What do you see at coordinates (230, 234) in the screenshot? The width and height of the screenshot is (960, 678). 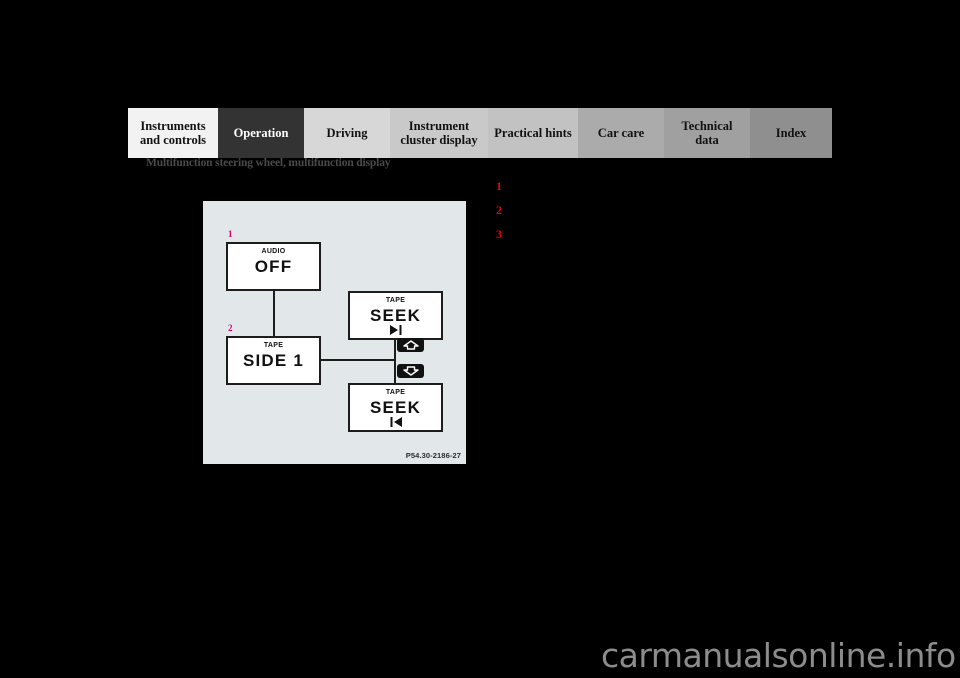 I see `callout-number-1: 1` at bounding box center [230, 234].